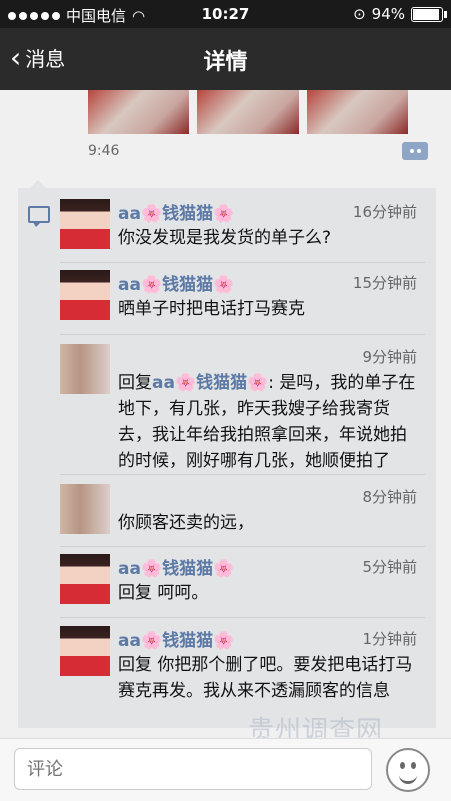 The width and height of the screenshot is (451, 801). I want to click on comment-time: 15分钟前, so click(384, 283).